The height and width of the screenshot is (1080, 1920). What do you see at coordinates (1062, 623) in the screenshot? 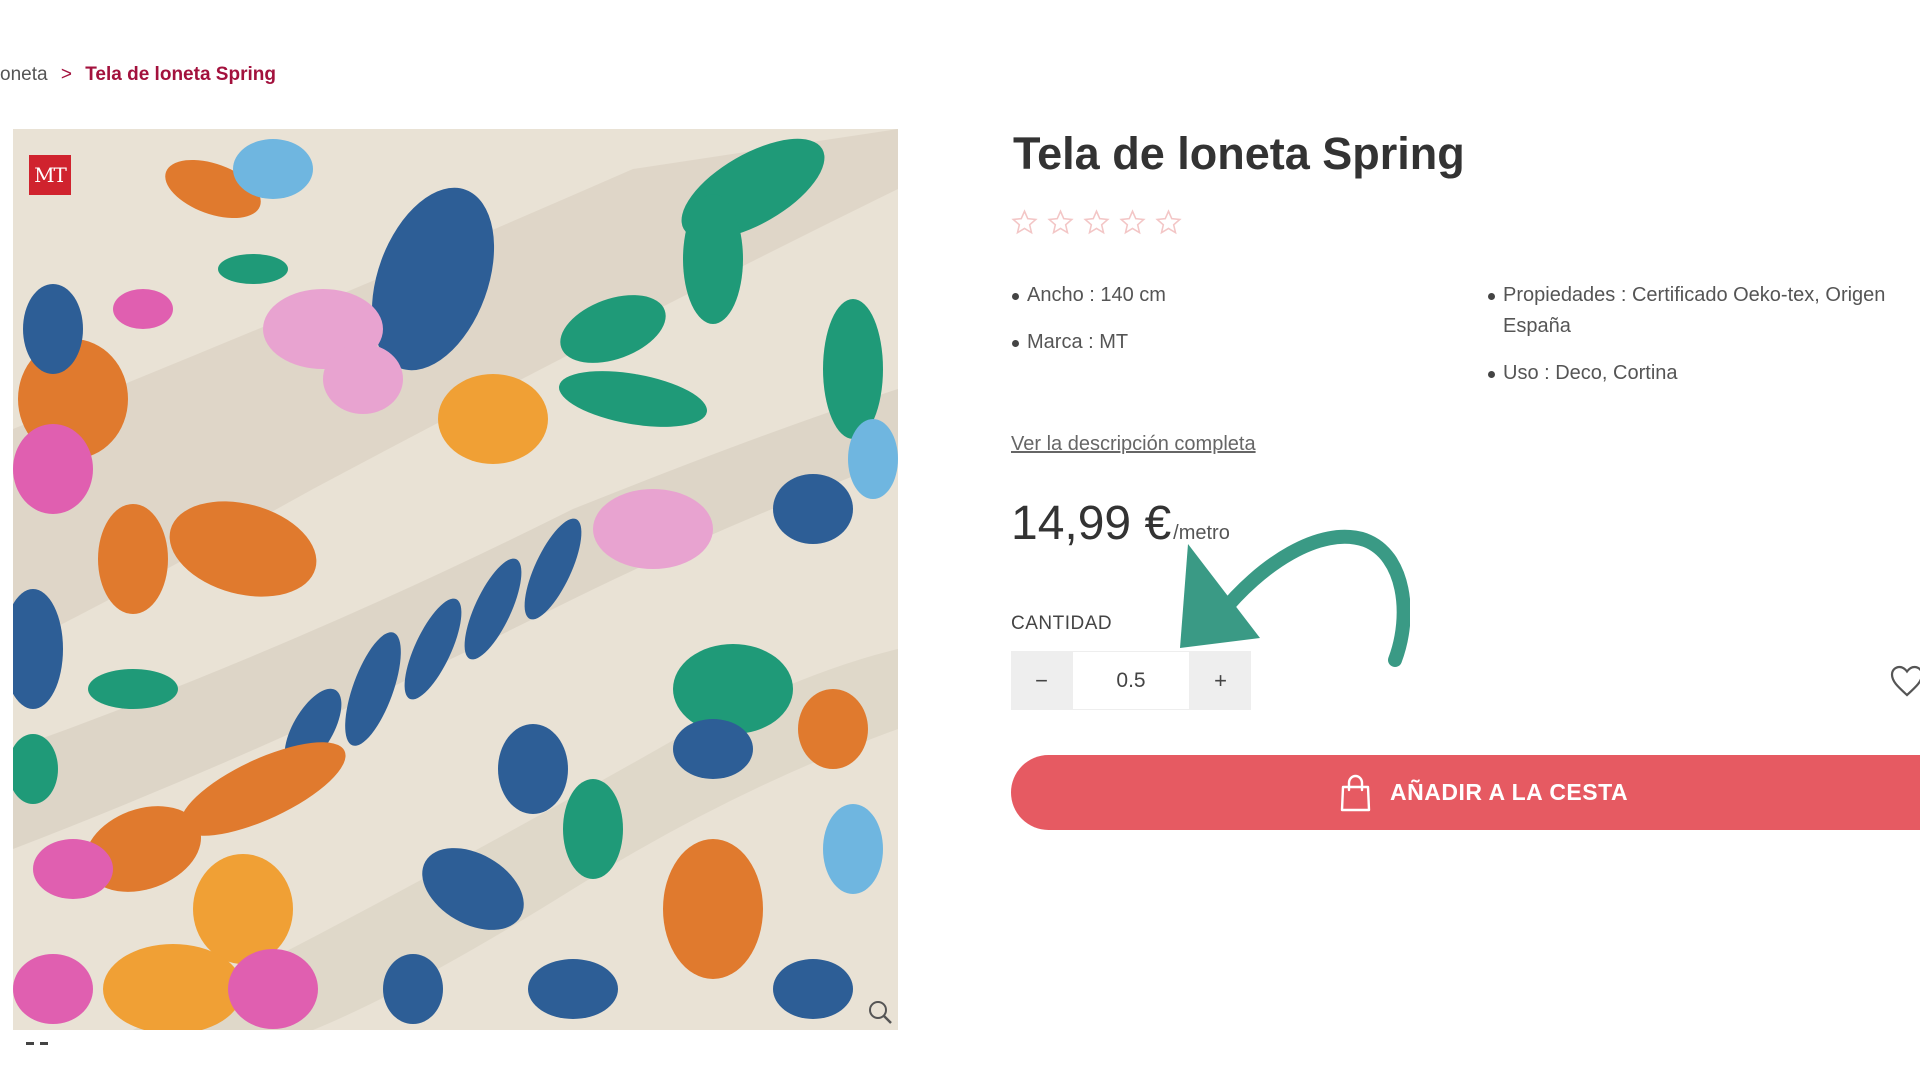
I see `quantity-label: CANTIDAD` at bounding box center [1062, 623].